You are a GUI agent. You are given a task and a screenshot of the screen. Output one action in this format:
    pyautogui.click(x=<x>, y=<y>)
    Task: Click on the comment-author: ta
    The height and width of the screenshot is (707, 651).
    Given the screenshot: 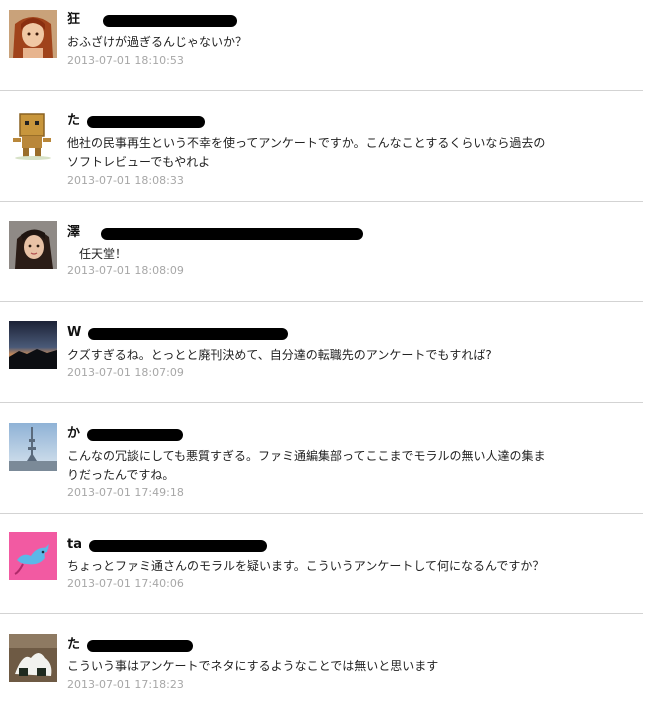 What is the action you would take?
    pyautogui.click(x=167, y=546)
    